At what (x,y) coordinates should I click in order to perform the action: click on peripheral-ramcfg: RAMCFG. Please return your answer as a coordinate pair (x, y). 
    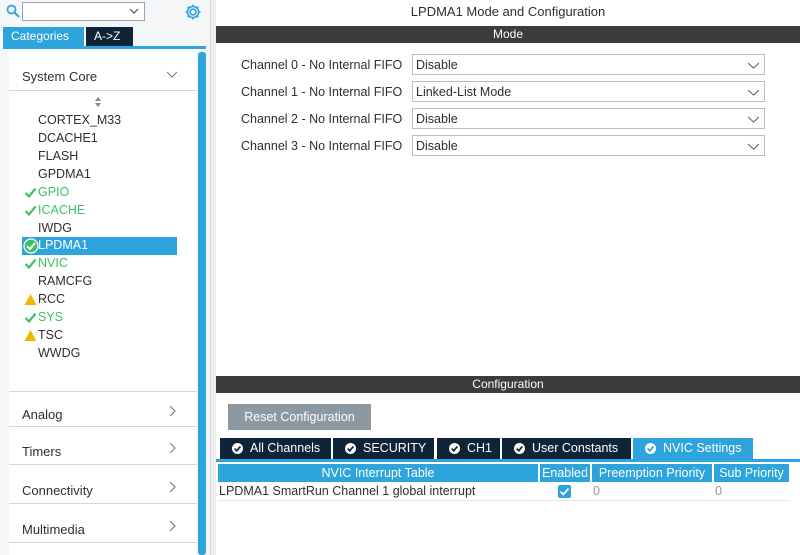
    Looking at the image, I should click on (99, 282).